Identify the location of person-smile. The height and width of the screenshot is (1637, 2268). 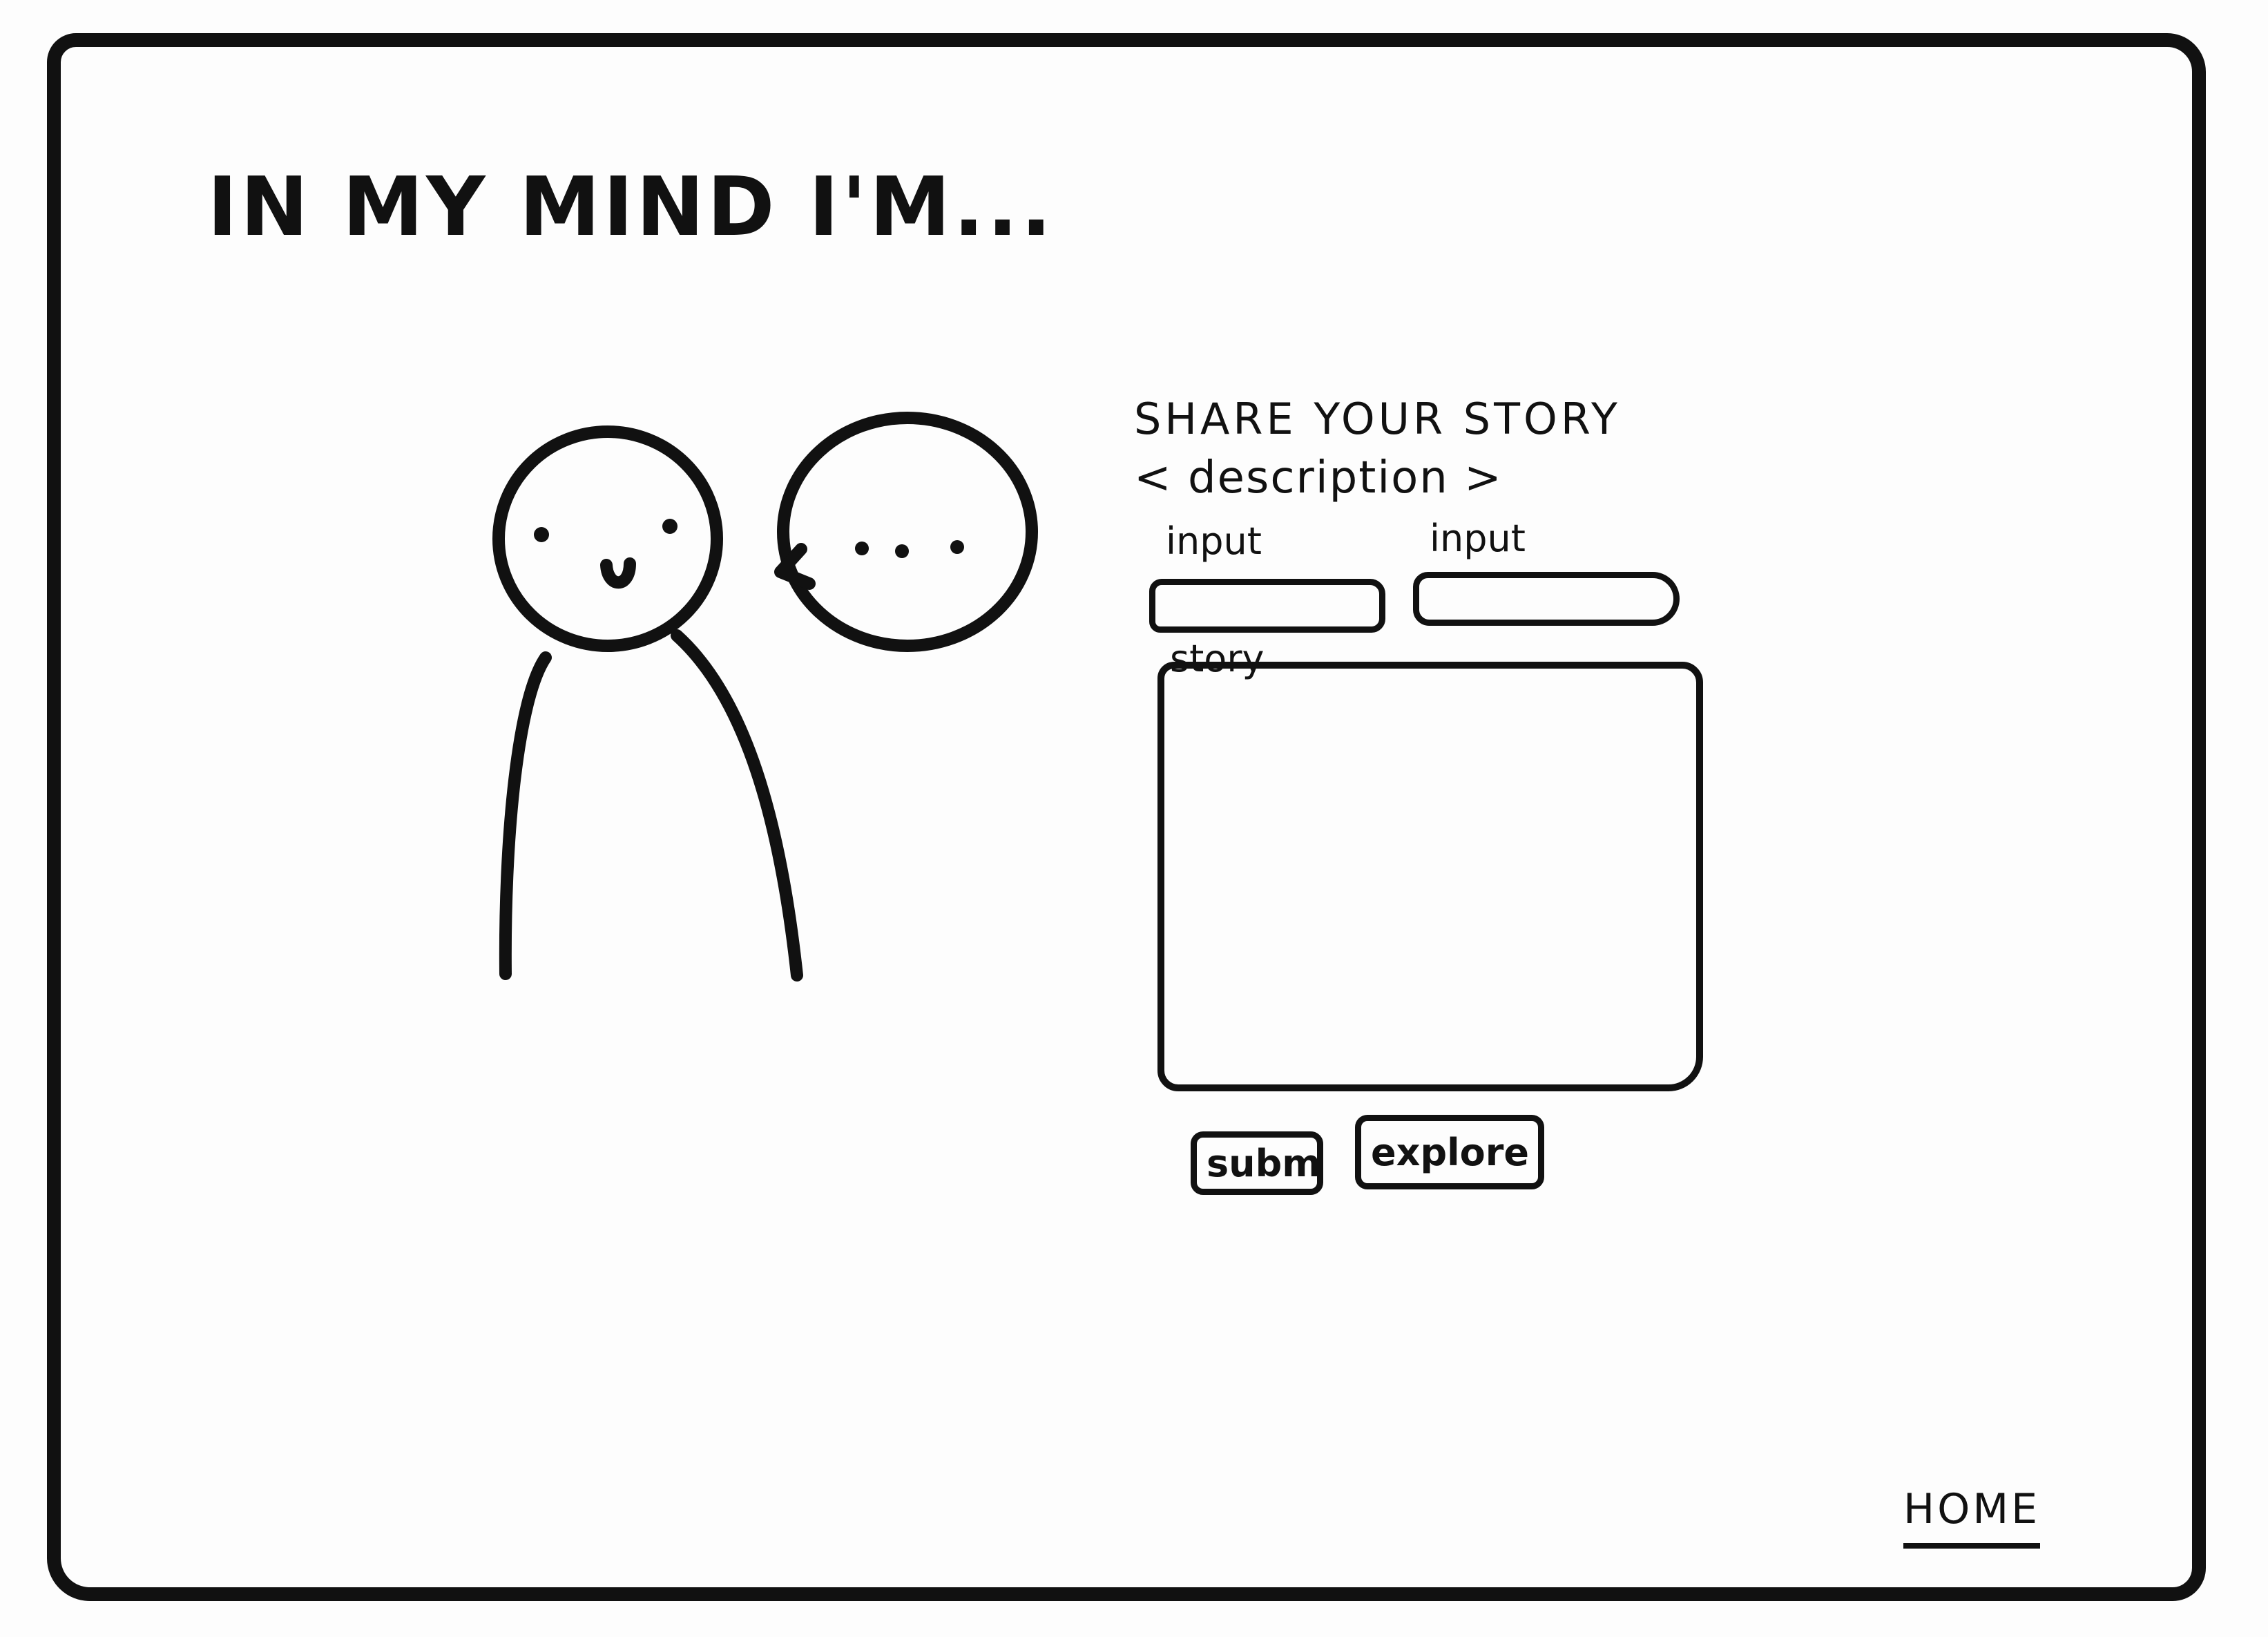
(618, 573).